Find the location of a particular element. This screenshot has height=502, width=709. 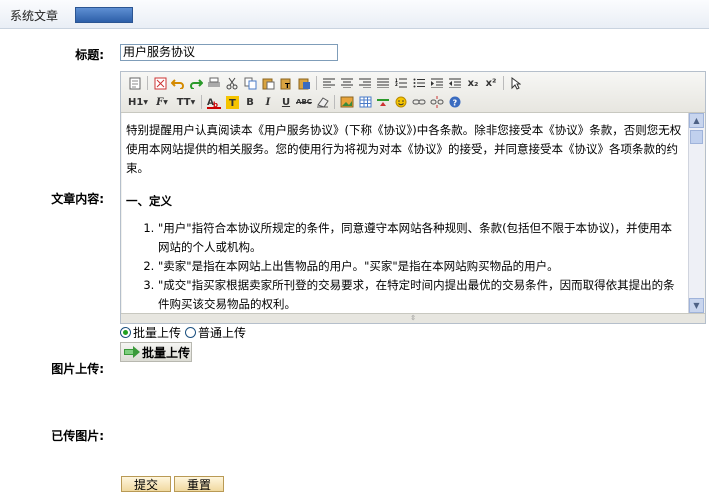

reset-button: 重置 is located at coordinates (199, 484).